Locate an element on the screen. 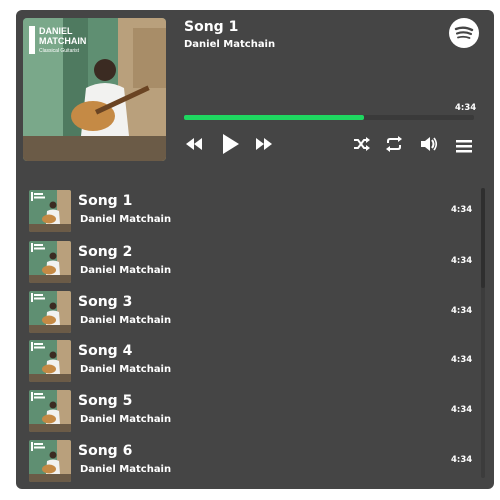  play-icon is located at coordinates (230, 146).